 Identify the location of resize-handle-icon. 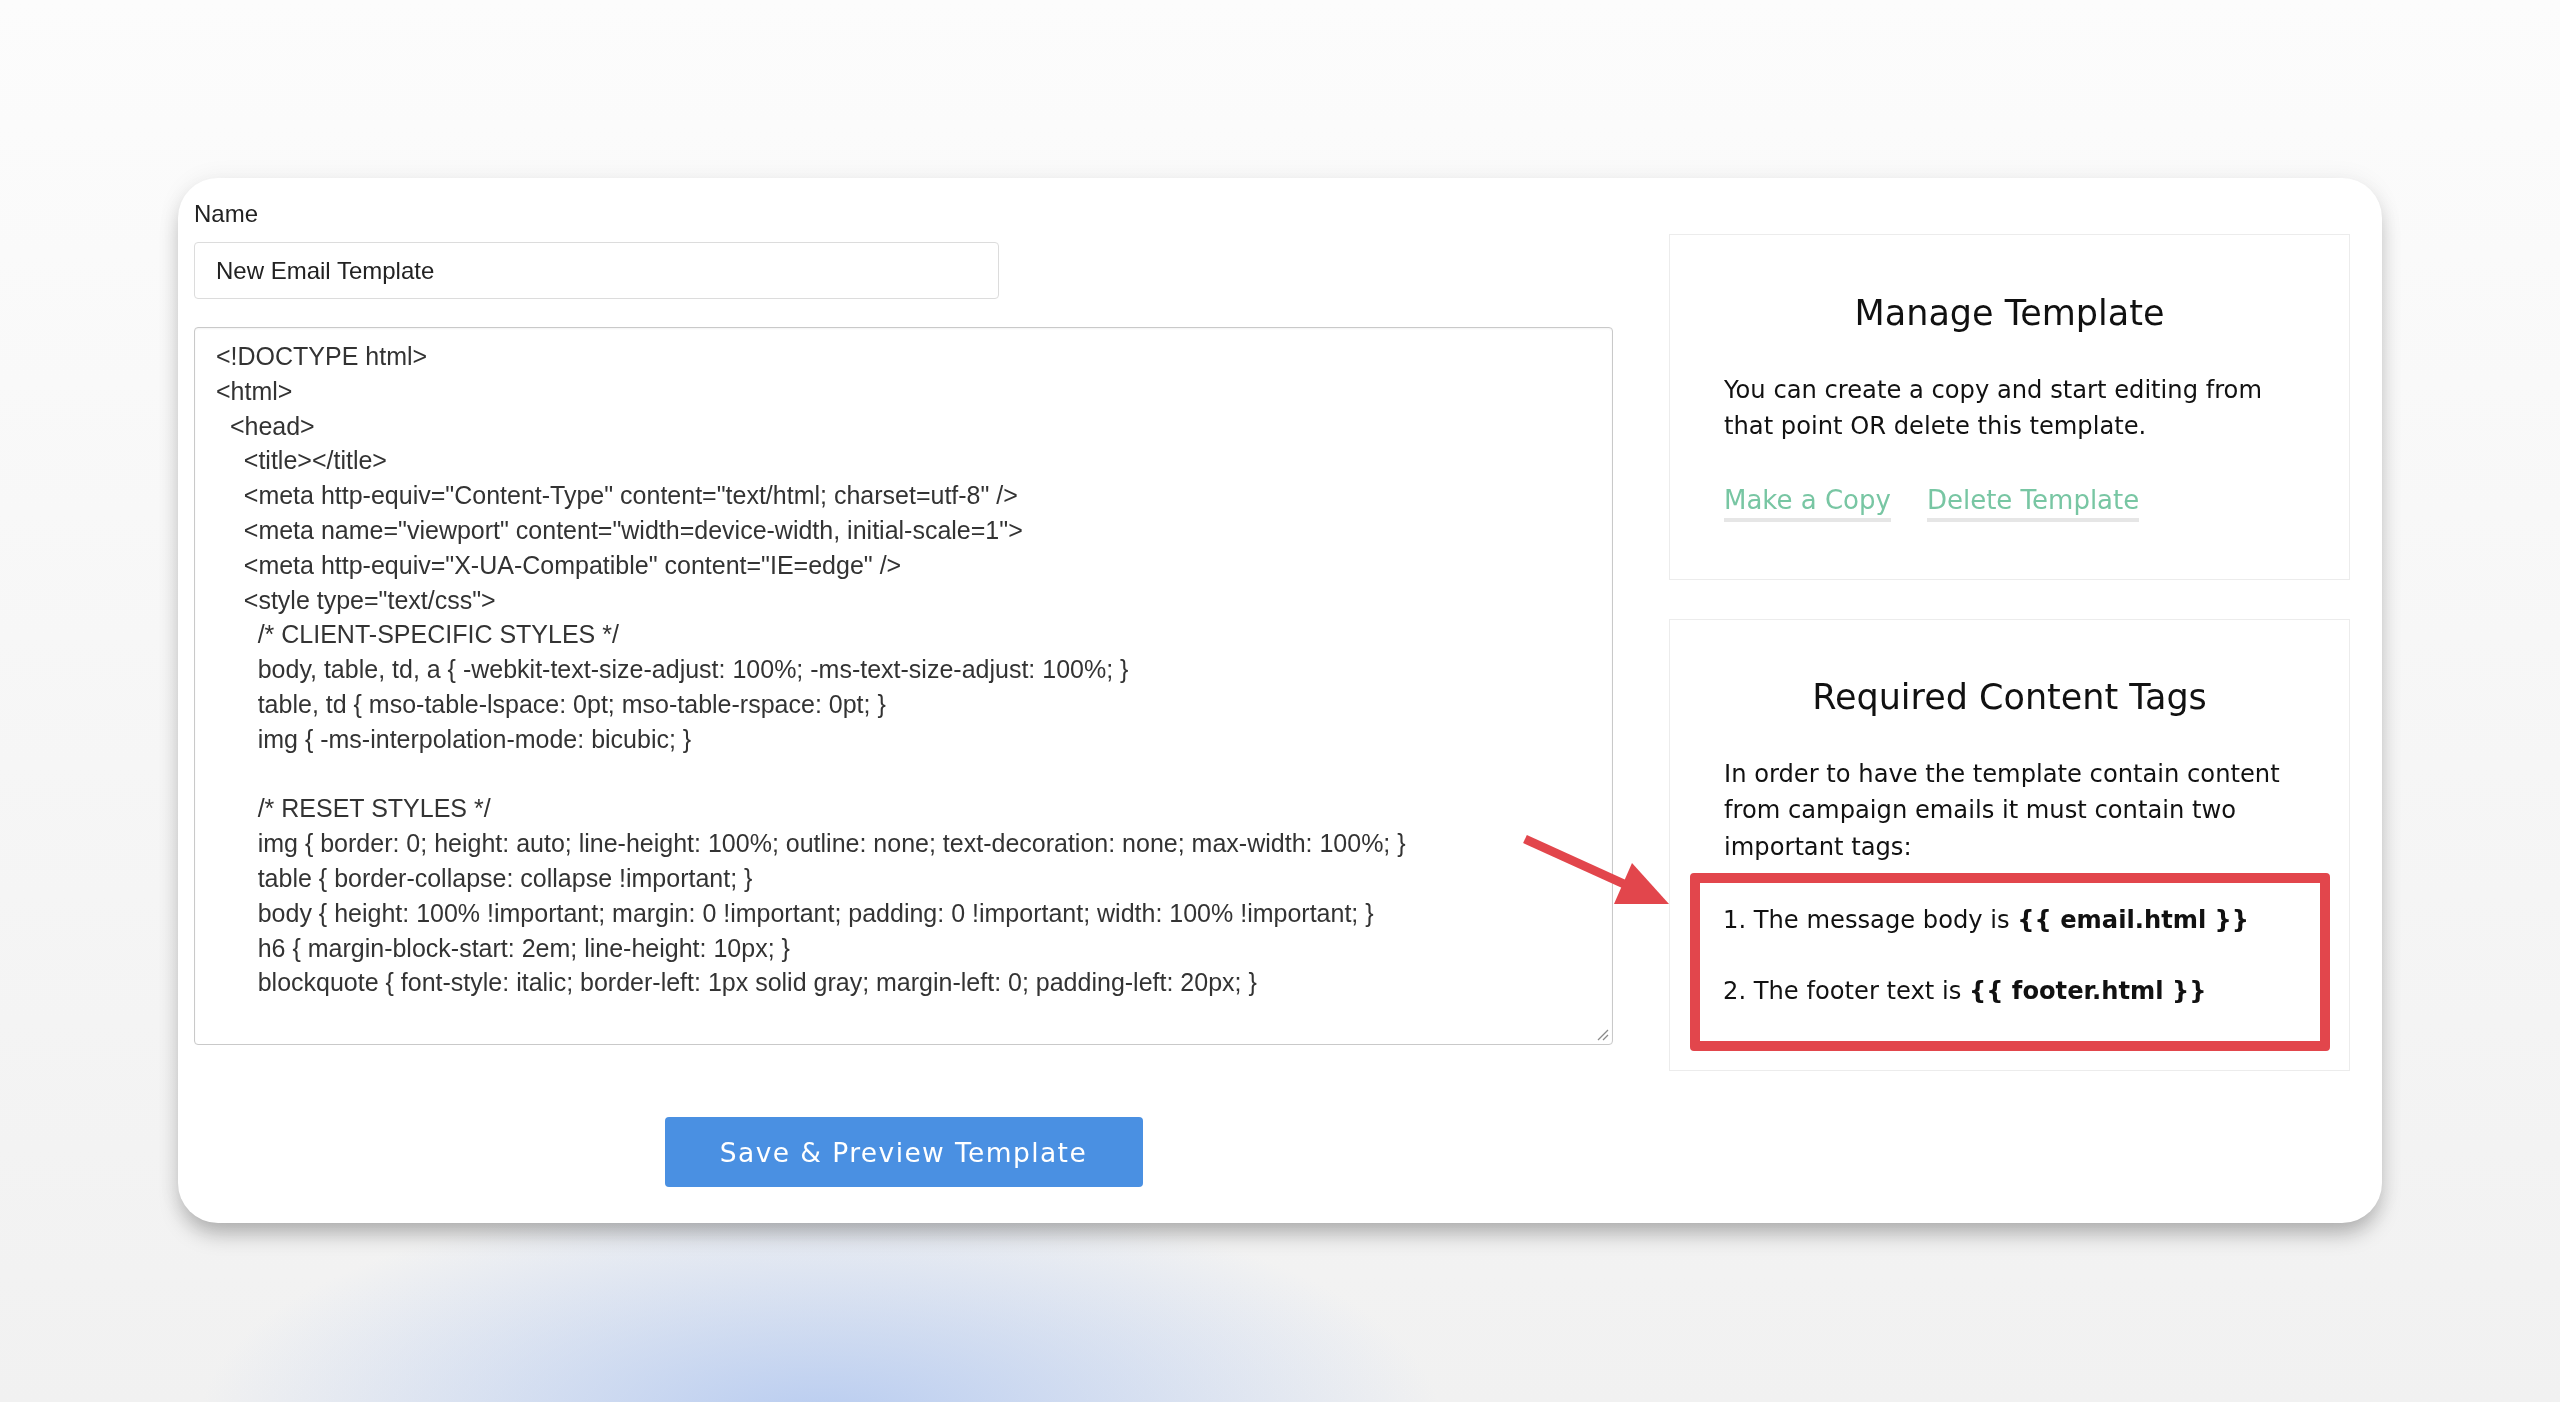
(1603, 1035).